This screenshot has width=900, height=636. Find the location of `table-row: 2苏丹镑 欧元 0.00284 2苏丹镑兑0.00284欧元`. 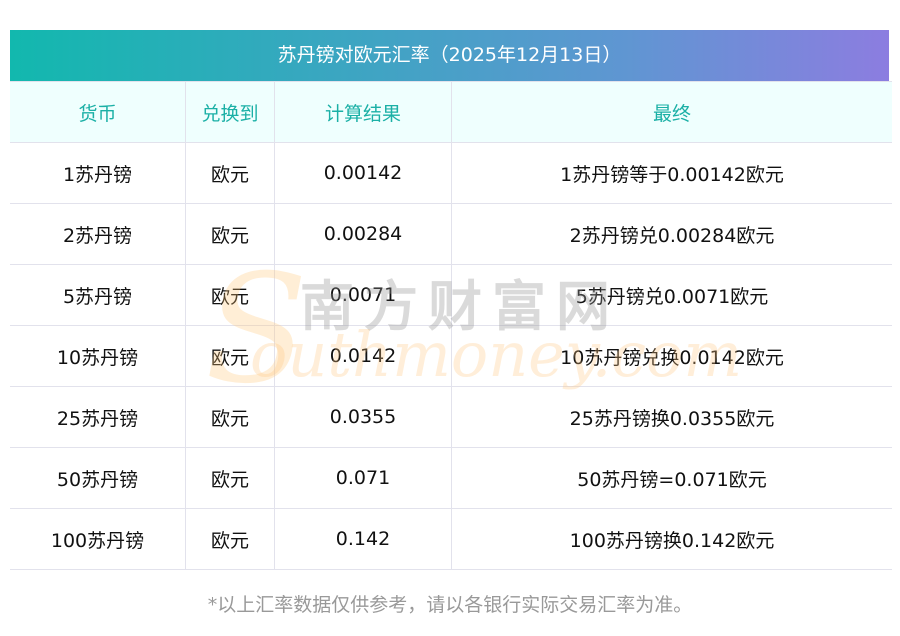

table-row: 2苏丹镑 欧元 0.00284 2苏丹镑兑0.00284欧元 is located at coordinates (451, 234).